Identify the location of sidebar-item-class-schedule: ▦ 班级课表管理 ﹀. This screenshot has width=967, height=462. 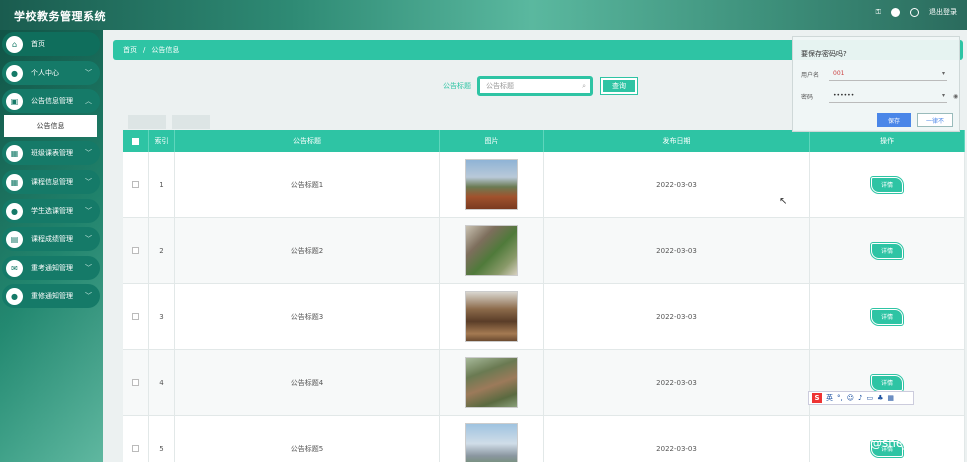
(51, 153).